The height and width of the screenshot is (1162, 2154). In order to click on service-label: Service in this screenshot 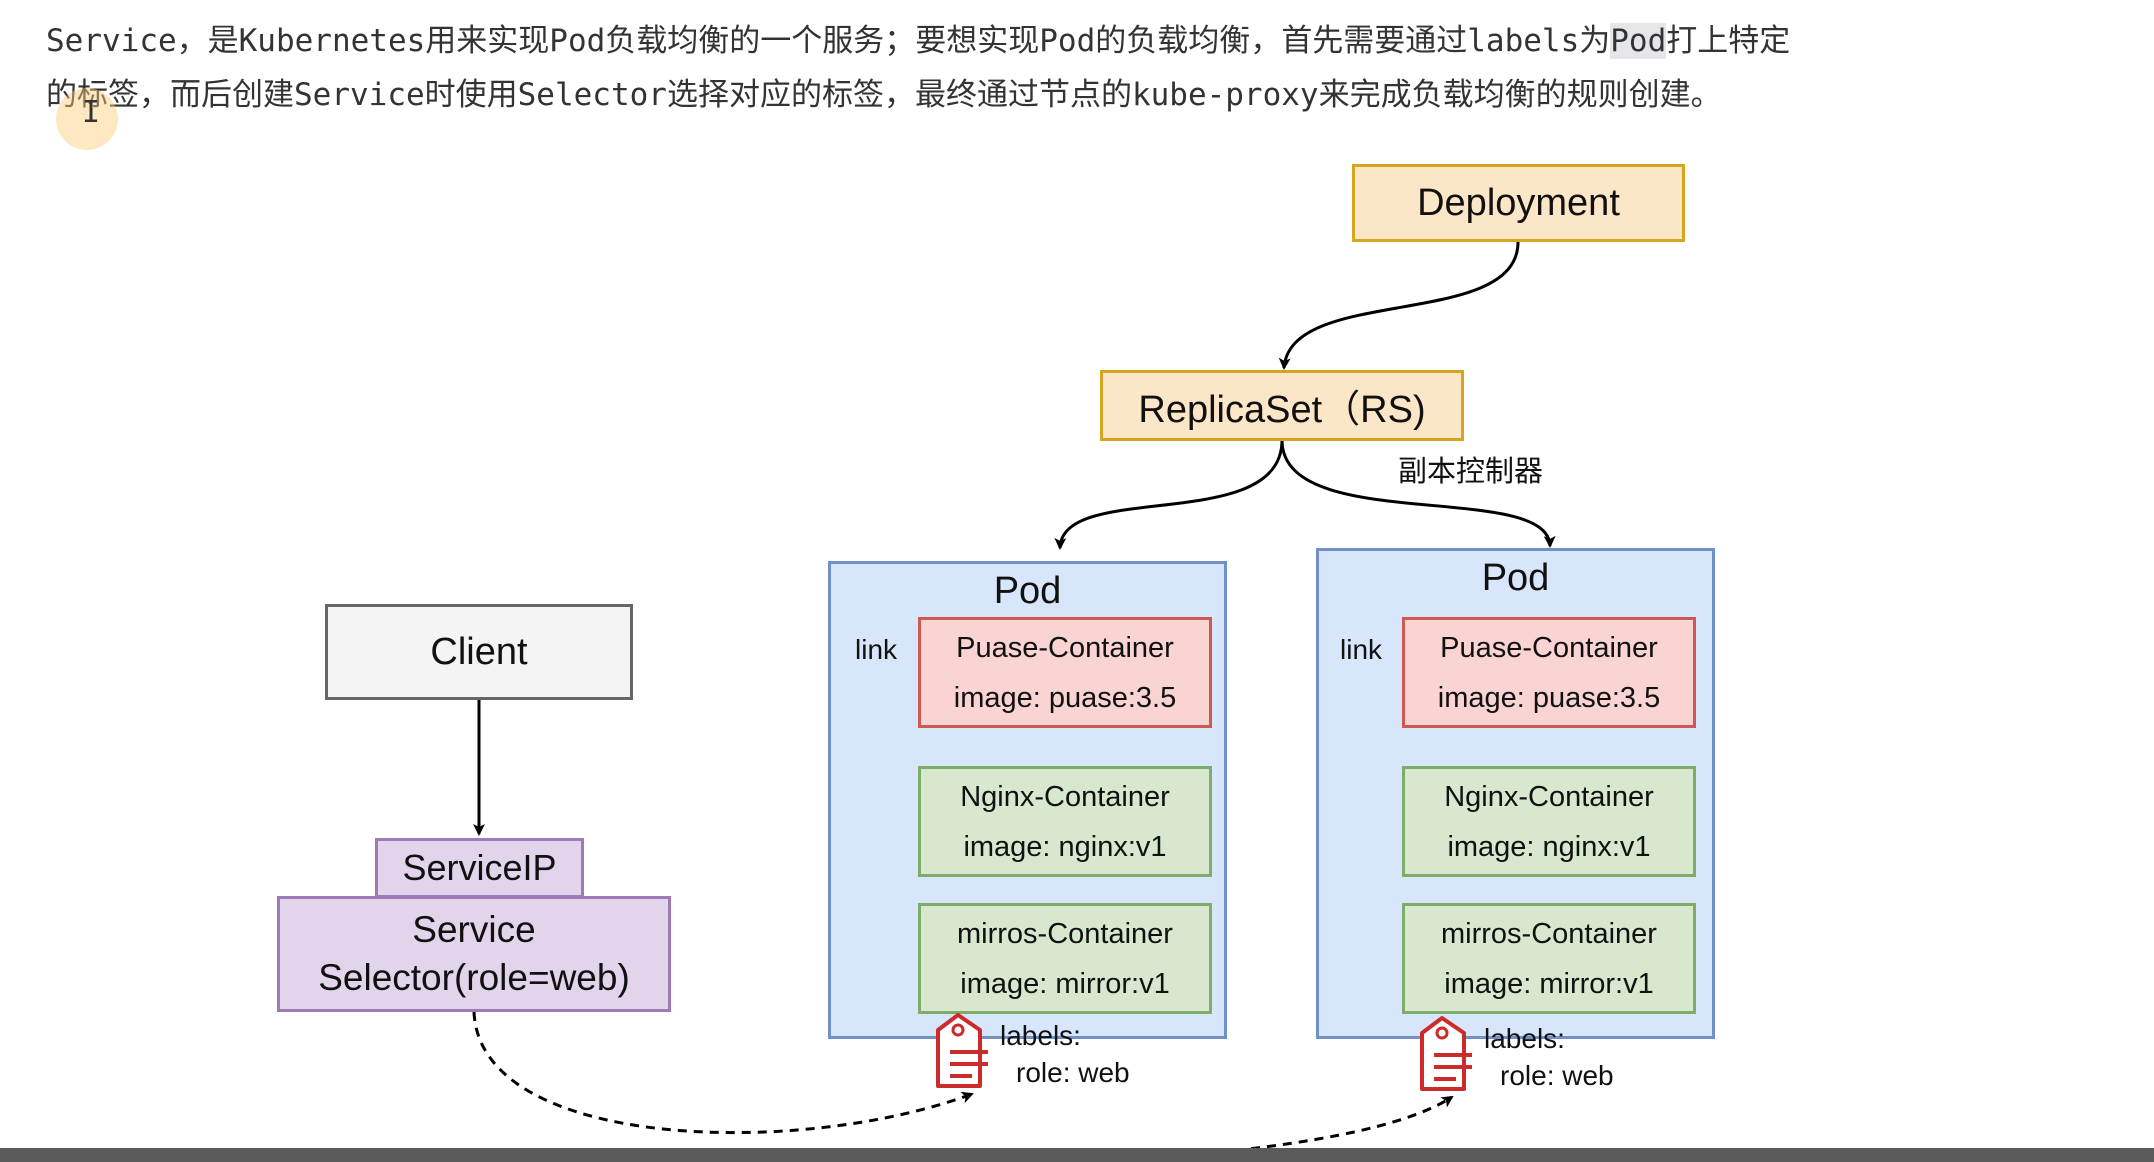, I will do `click(474, 929)`.